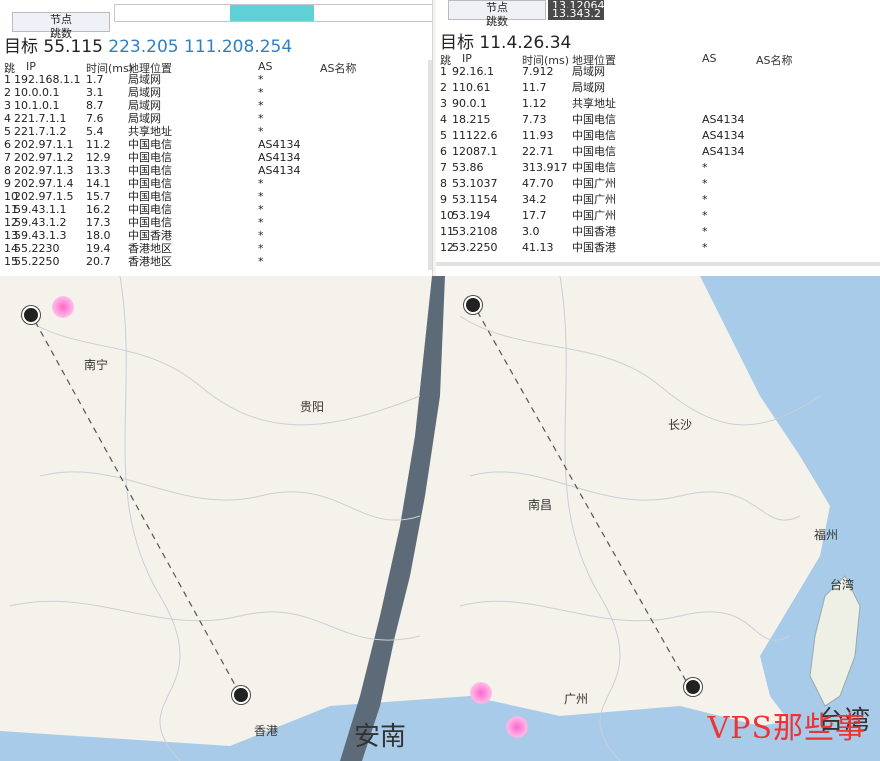 This screenshot has height=761, width=880. Describe the element at coordinates (216, 93) in the screenshot. I see `table-row: 2 10.0.0.1 3.1 局域网 *` at that location.